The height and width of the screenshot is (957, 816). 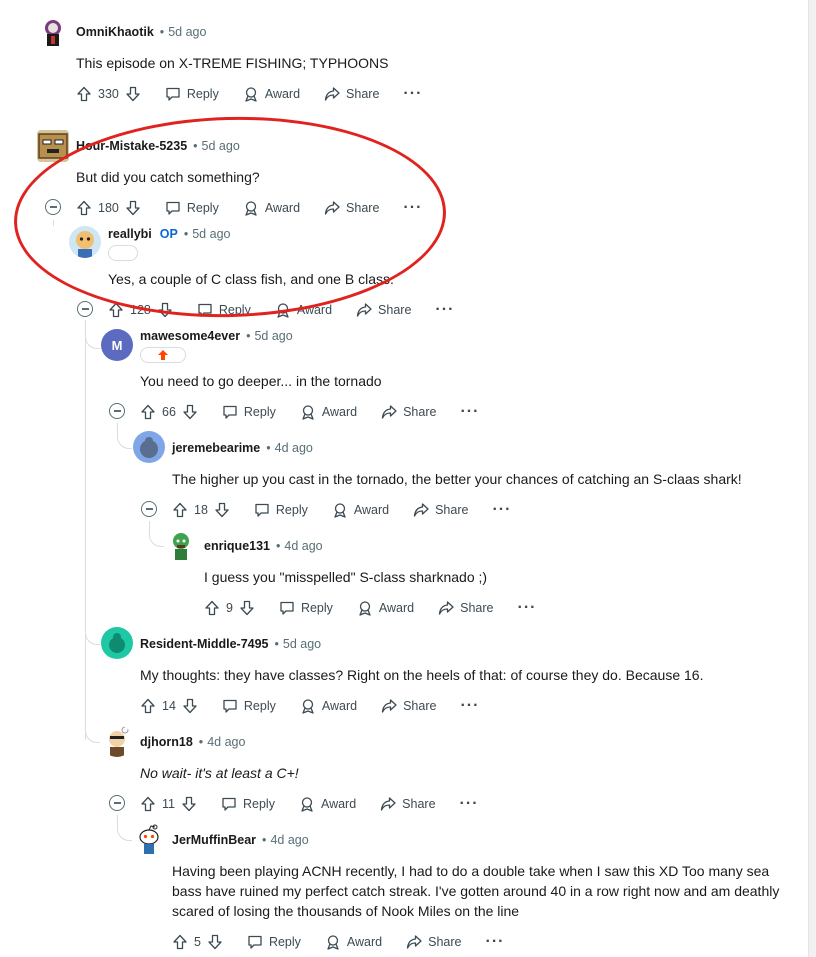 What do you see at coordinates (446, 608) in the screenshot?
I see `share-icon` at bounding box center [446, 608].